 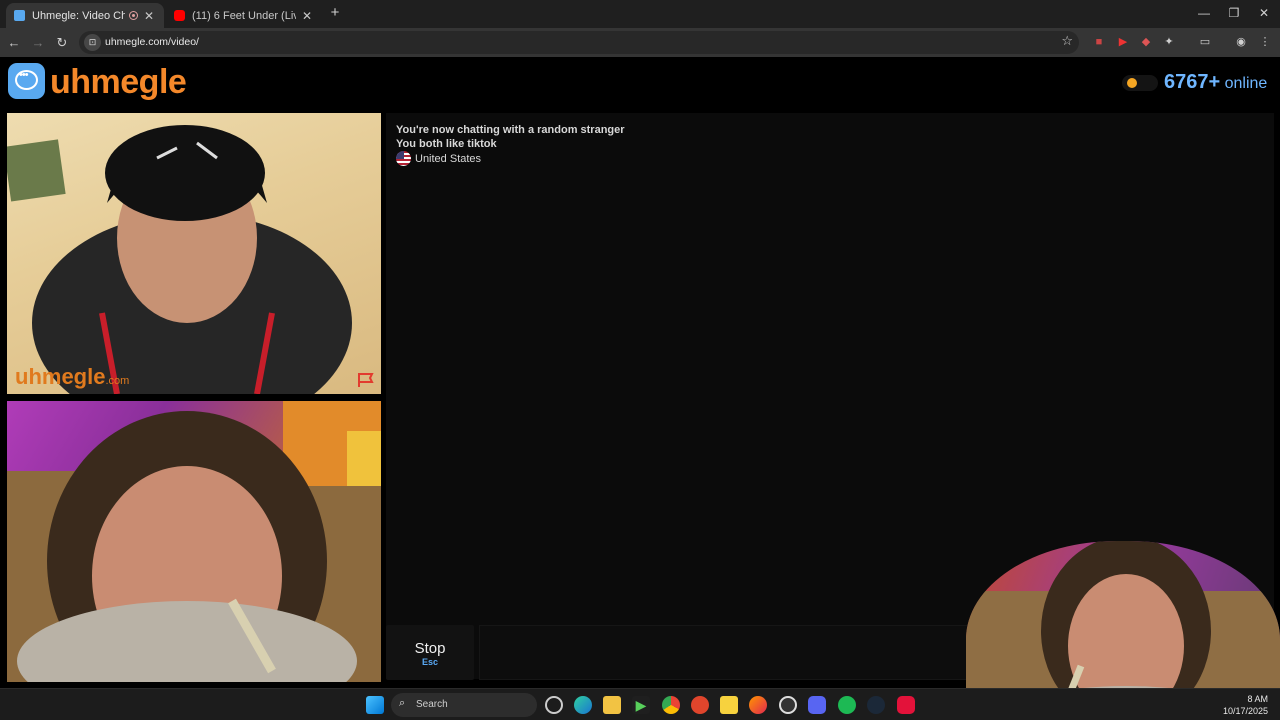 I want to click on stranger-country: United States, so click(x=438, y=158).